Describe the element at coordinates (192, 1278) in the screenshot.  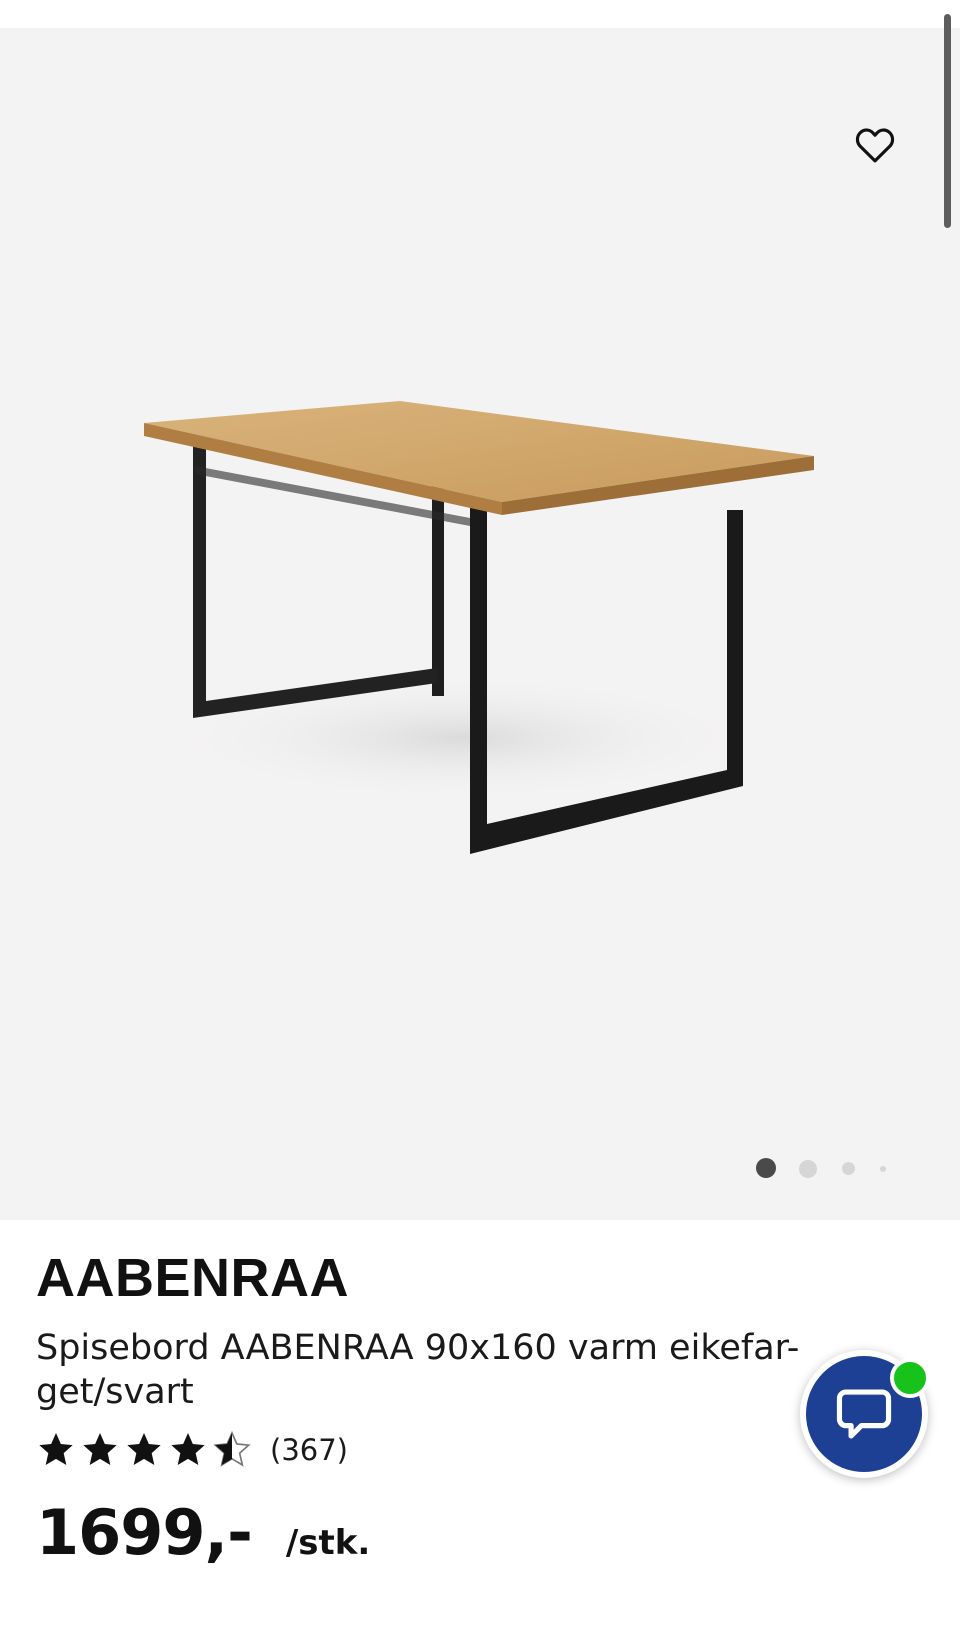
I see `product-brand: AABENRAA` at that location.